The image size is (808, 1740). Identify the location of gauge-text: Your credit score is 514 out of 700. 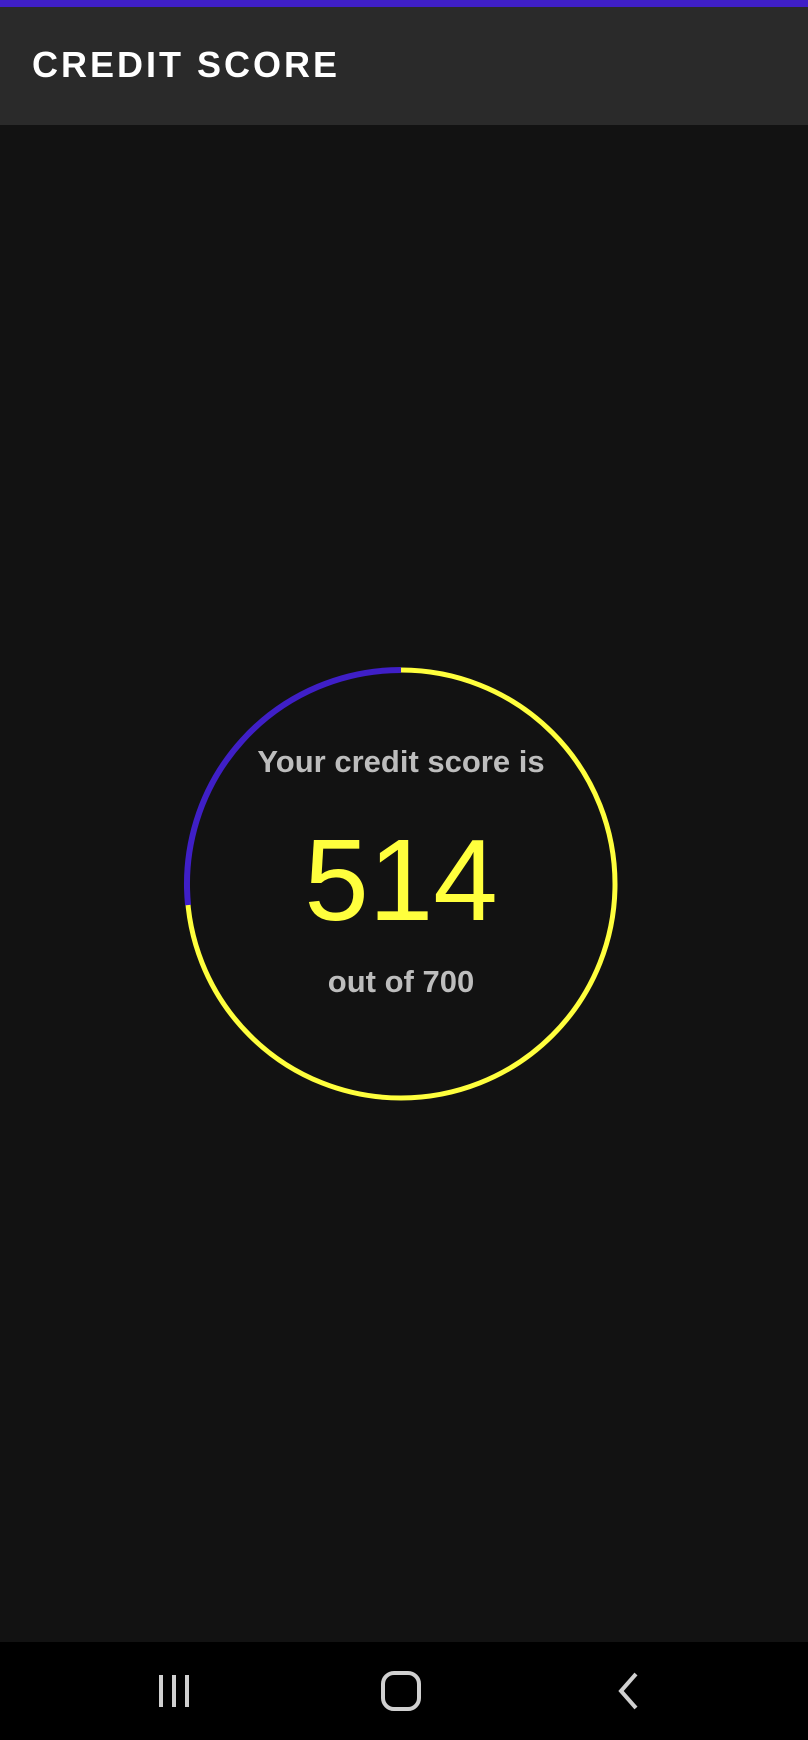
(401, 884).